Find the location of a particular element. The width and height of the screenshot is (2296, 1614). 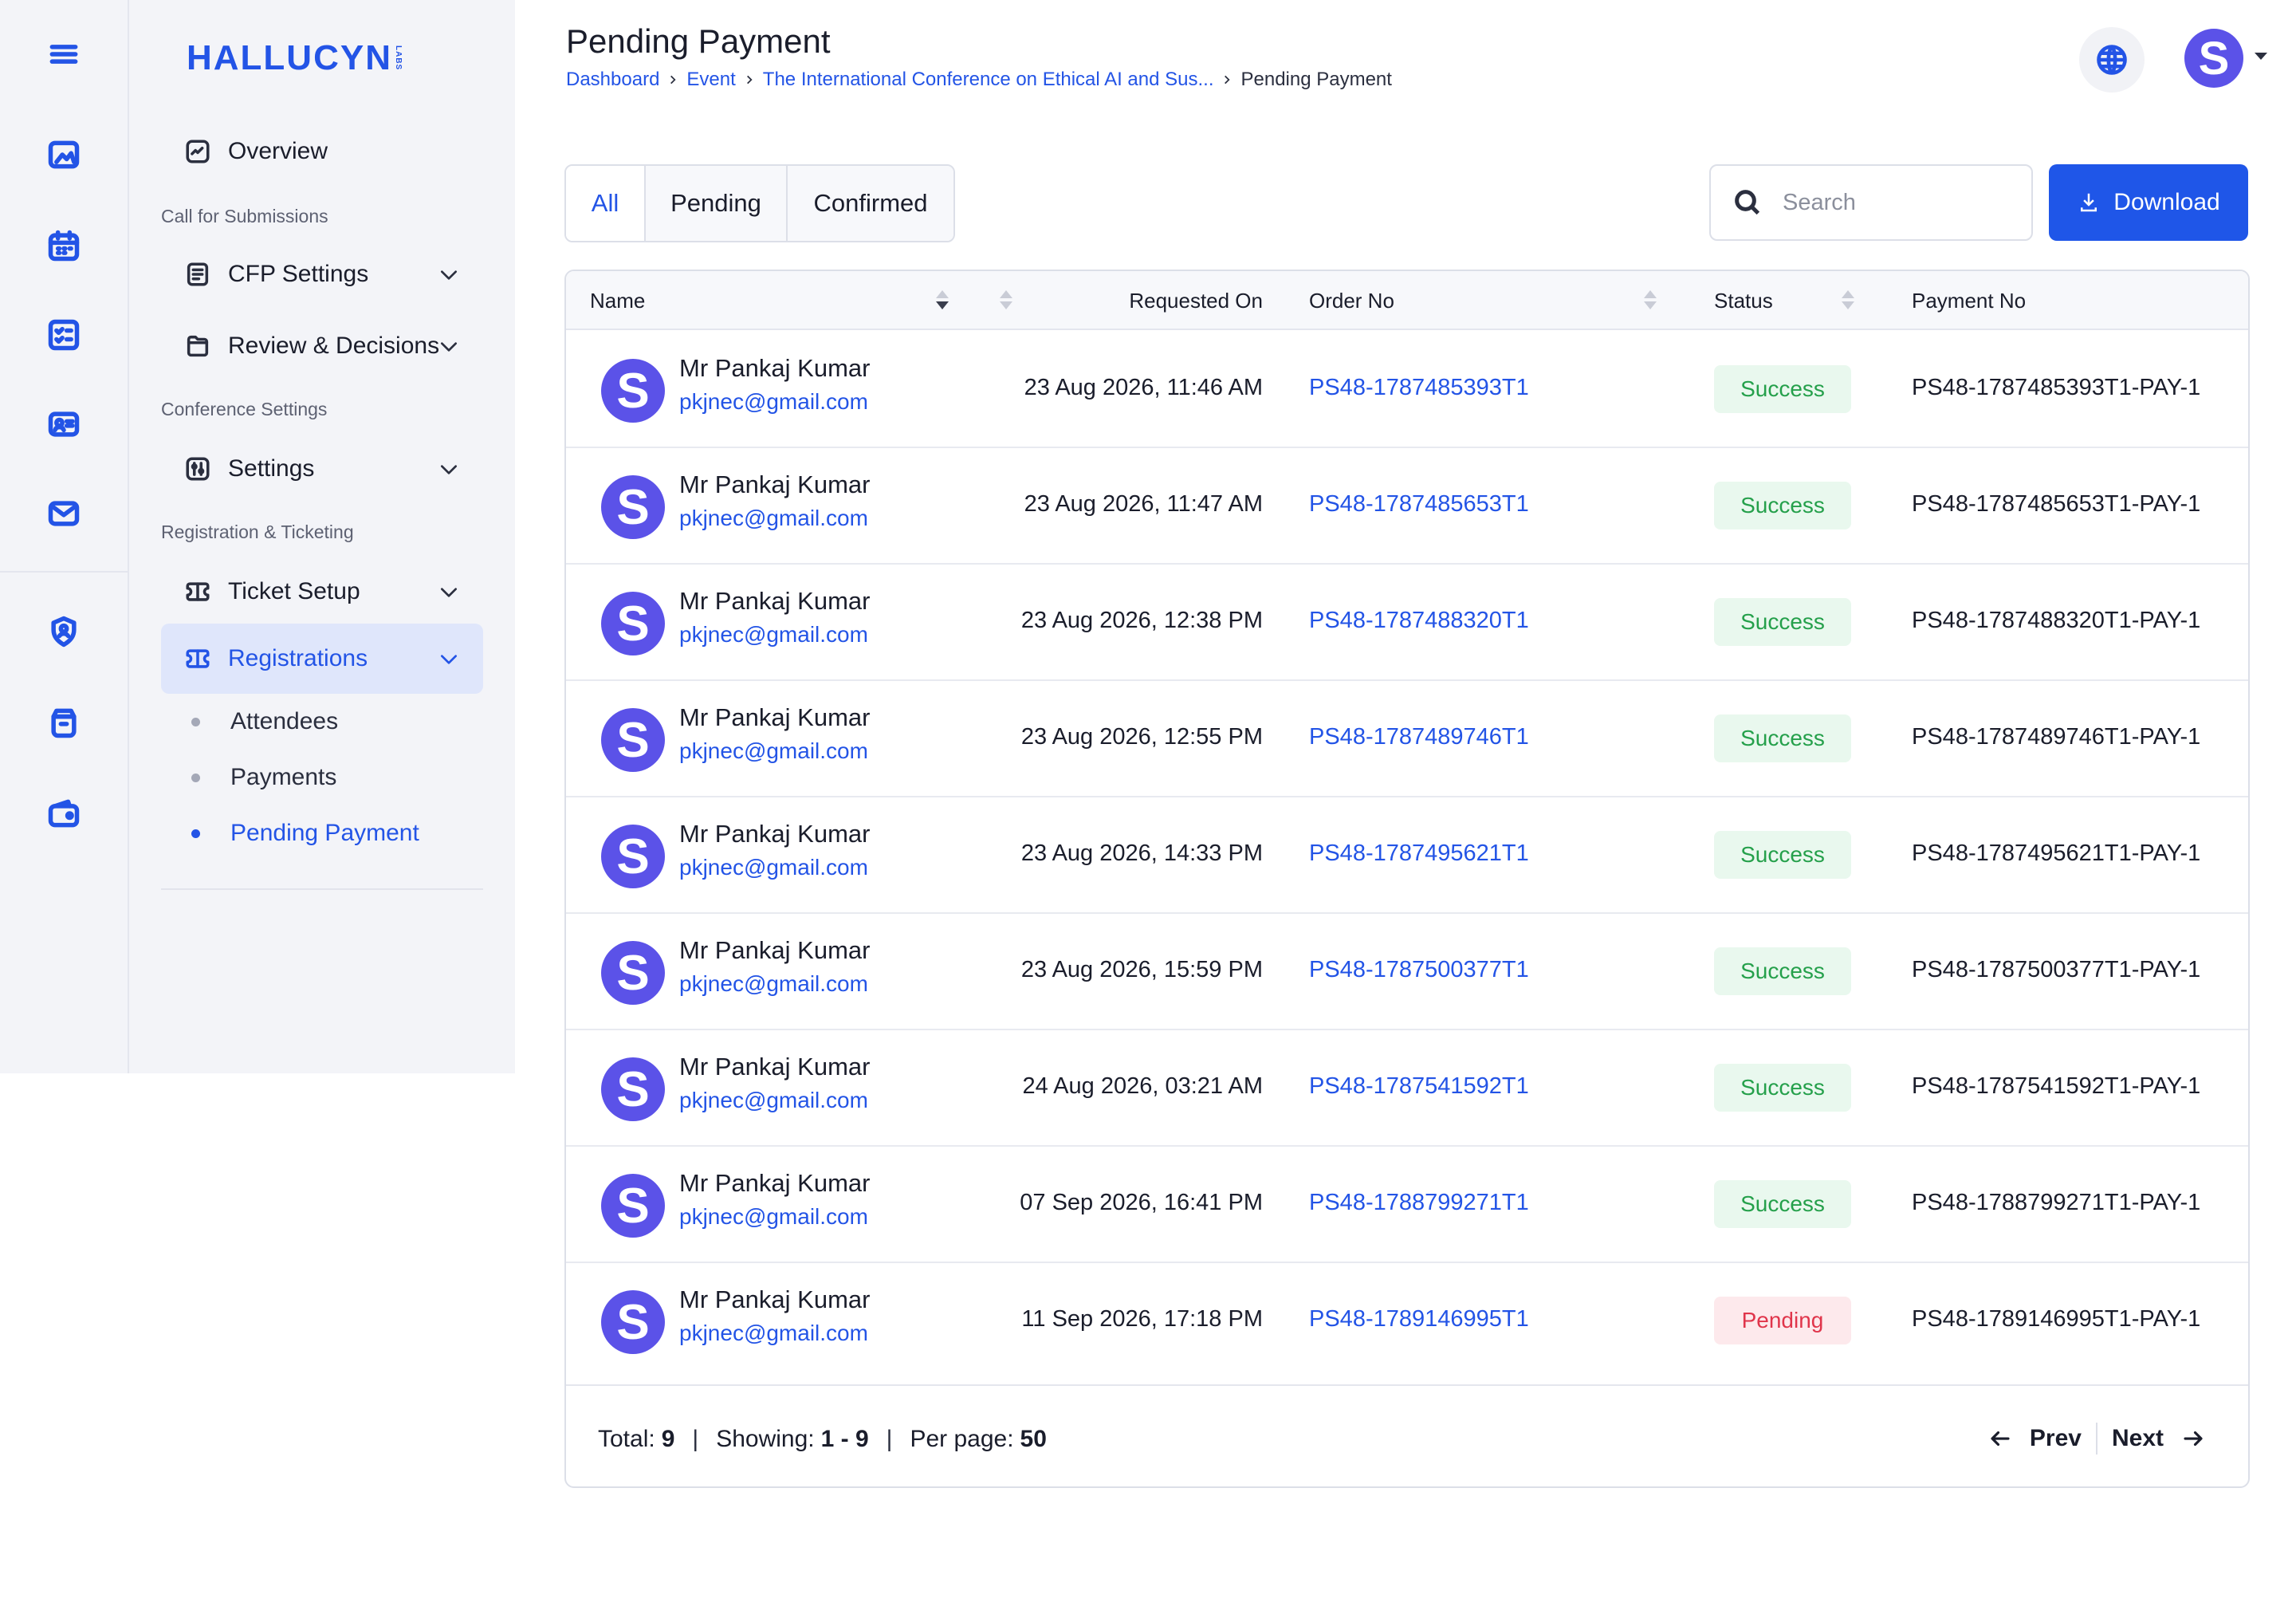

requested-on: 23 Aug 2026, 15:59 PM is located at coordinates (1141, 969).